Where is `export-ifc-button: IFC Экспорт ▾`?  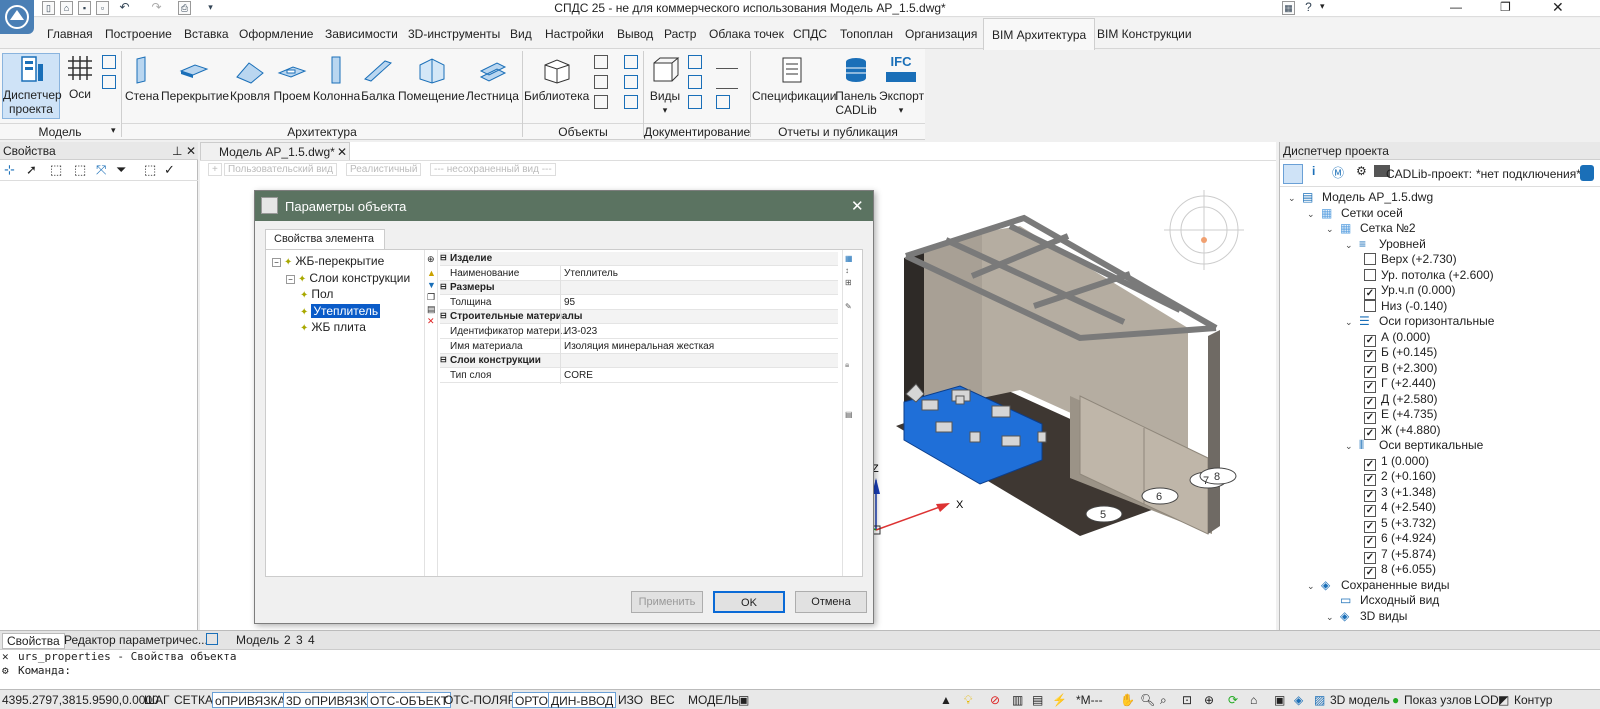 export-ifc-button: IFC Экспорт ▾ is located at coordinates (901, 86).